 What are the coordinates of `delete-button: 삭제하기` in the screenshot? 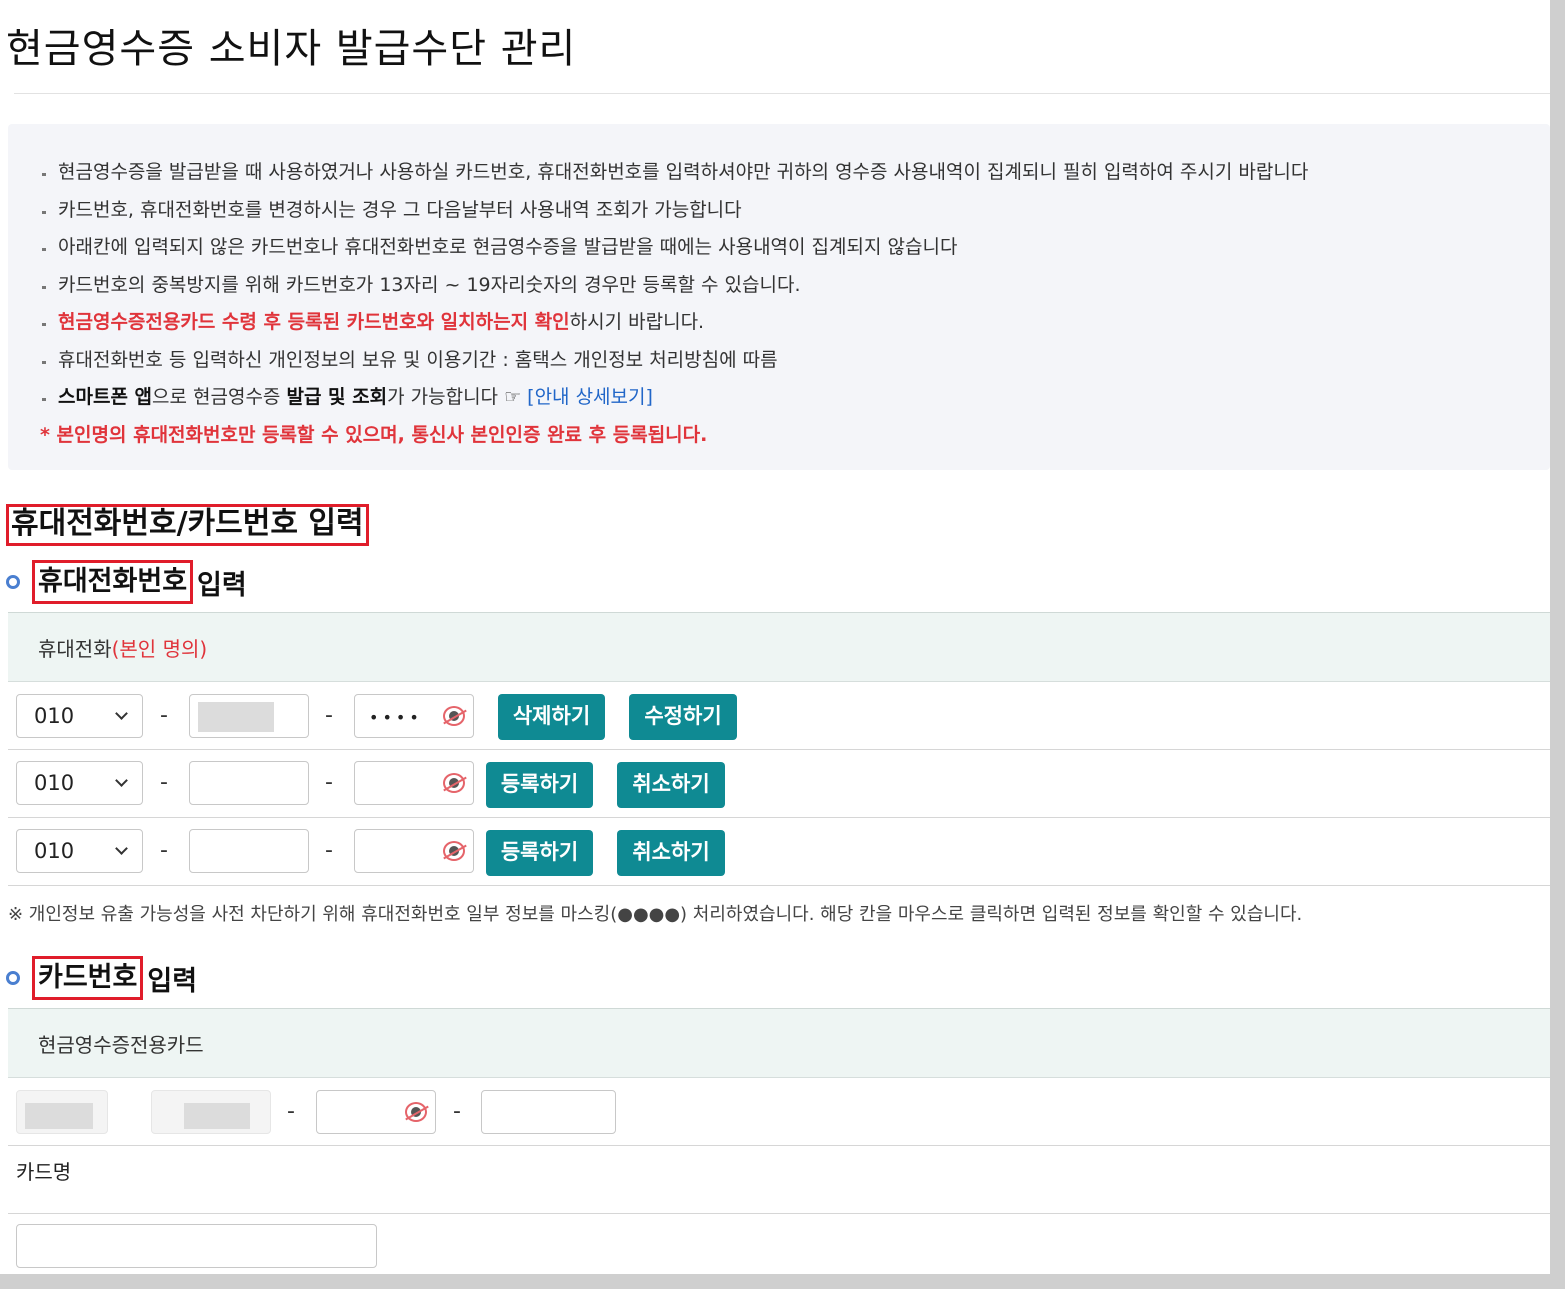 It's located at (551, 717).